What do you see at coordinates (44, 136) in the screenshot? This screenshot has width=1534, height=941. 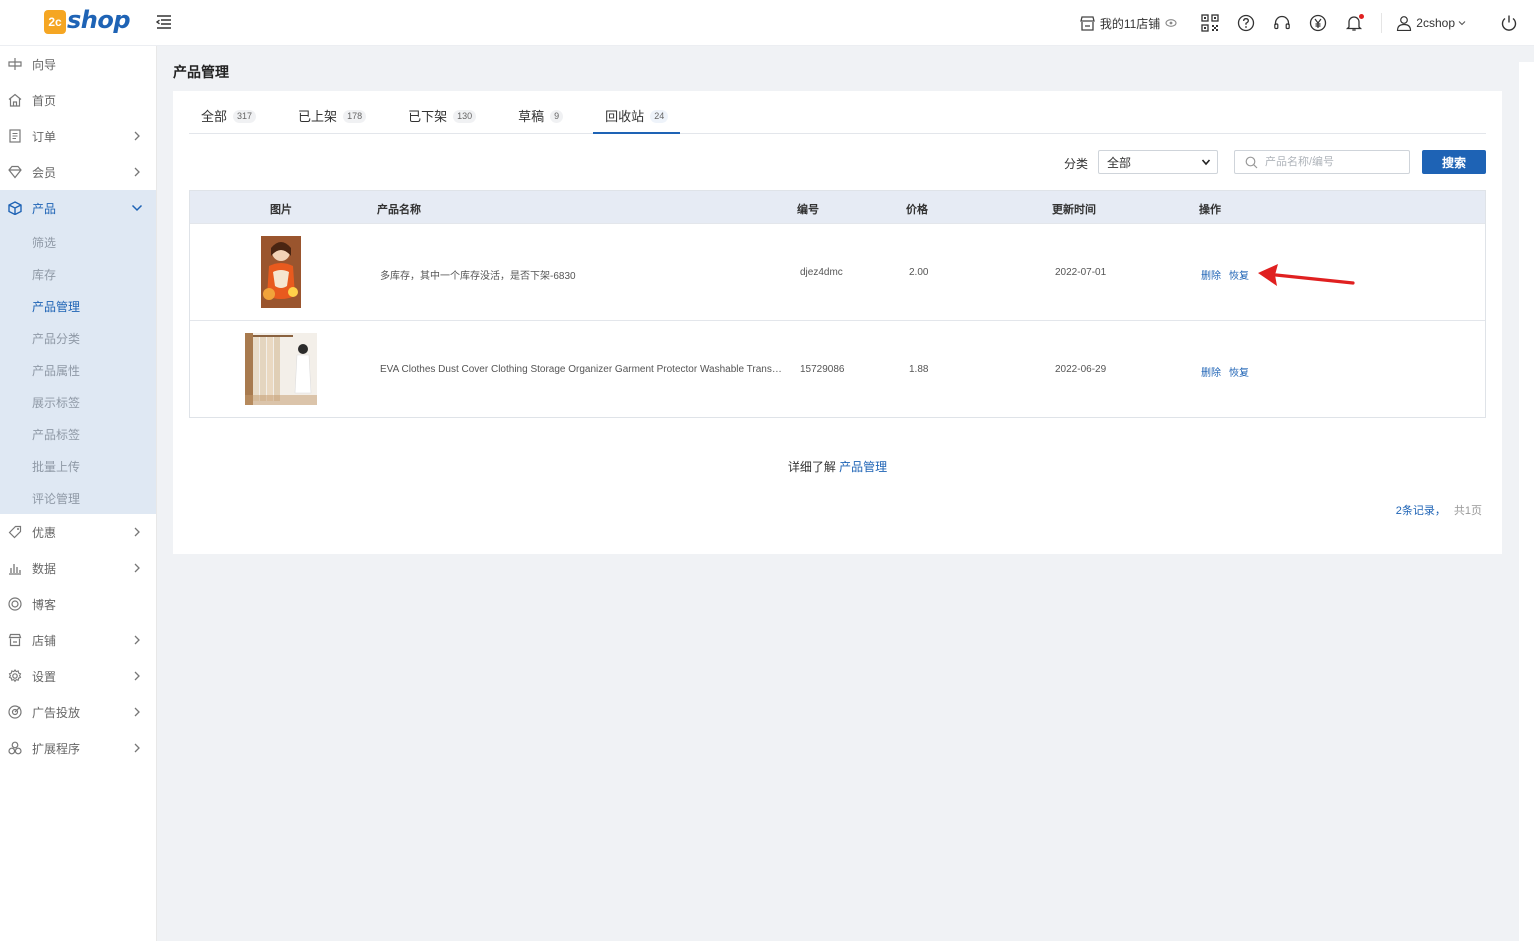 I see `sidebar-item-label: 订单` at bounding box center [44, 136].